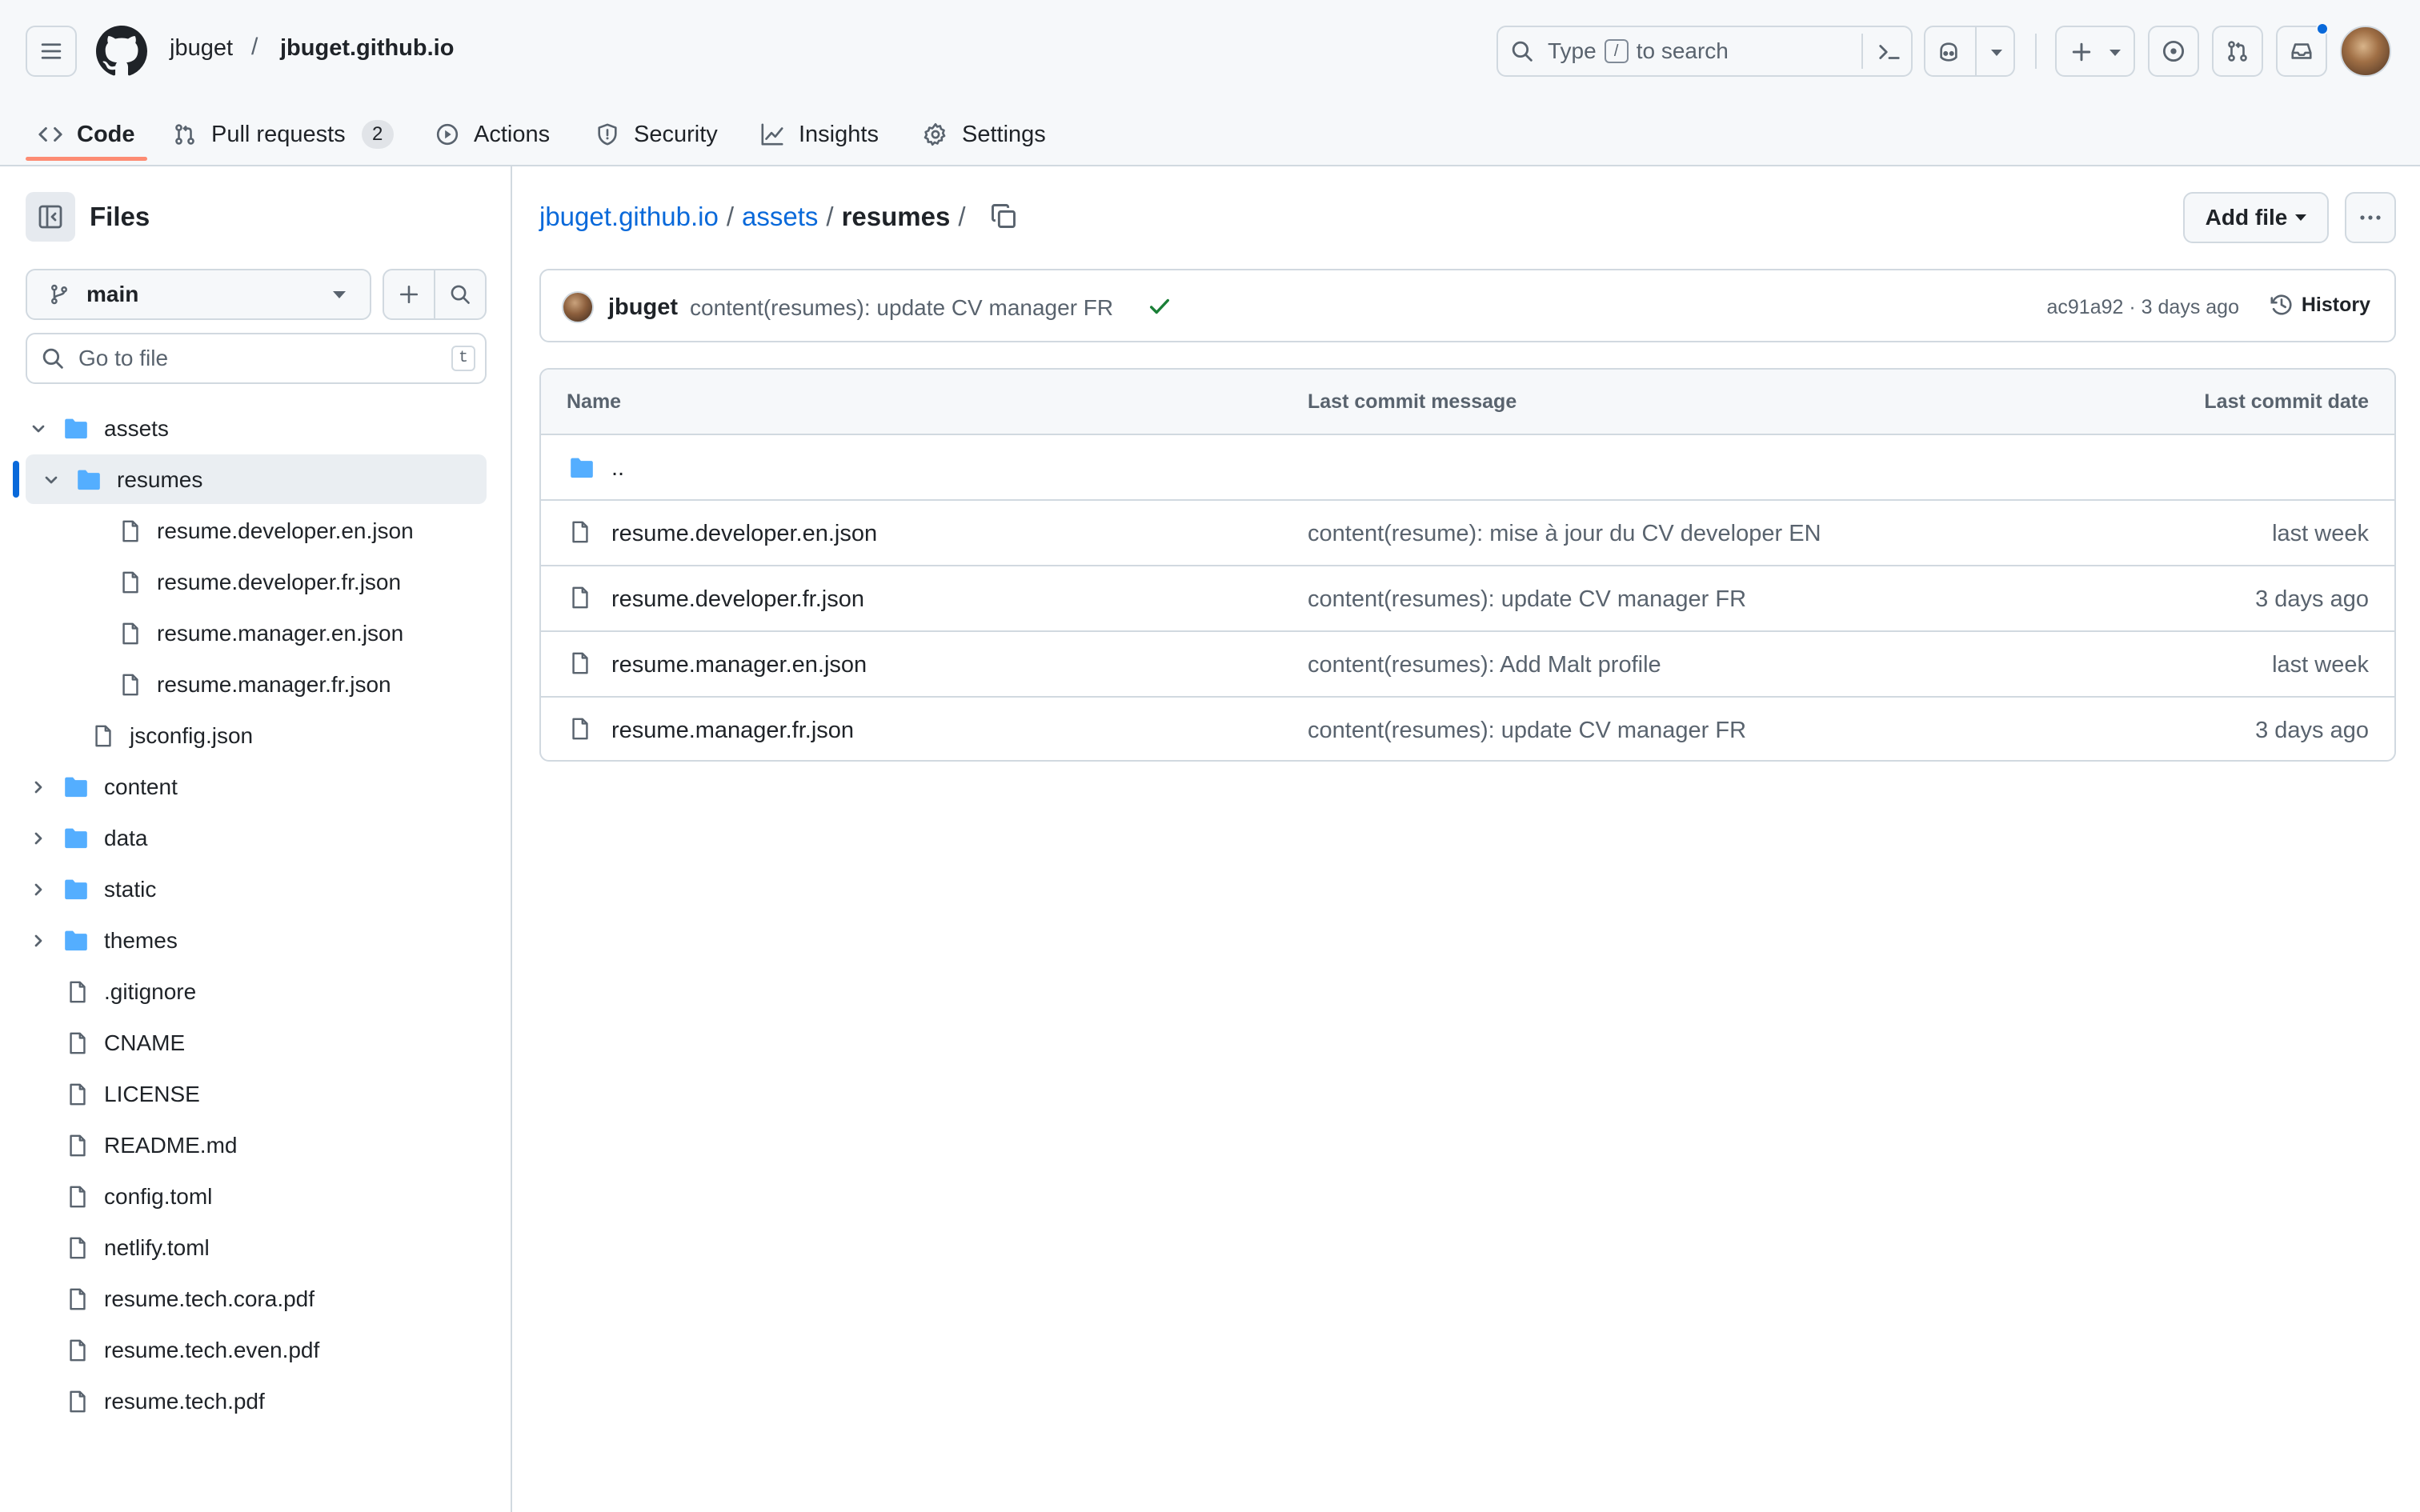 The image size is (2420, 1512). Describe the element at coordinates (2370, 217) in the screenshot. I see `more-options-button` at that location.